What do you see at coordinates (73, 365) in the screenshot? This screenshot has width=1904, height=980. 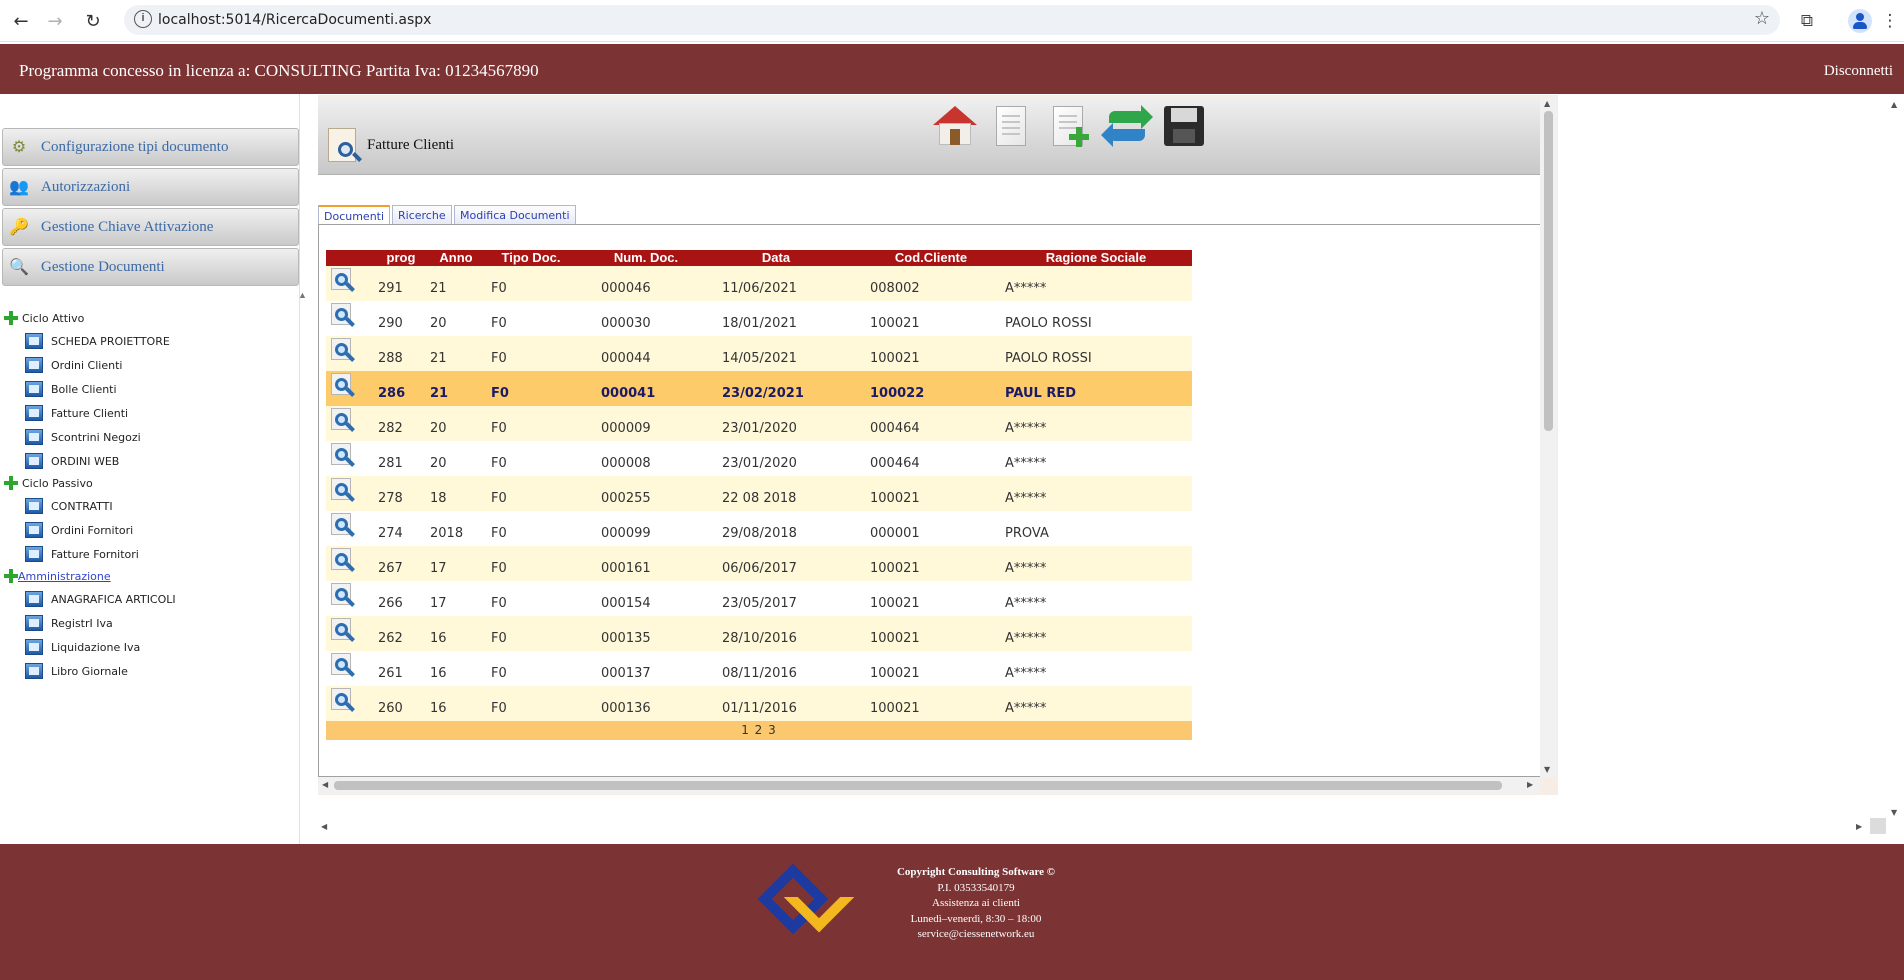 I see `tree-item: Ordini Clienti` at bounding box center [73, 365].